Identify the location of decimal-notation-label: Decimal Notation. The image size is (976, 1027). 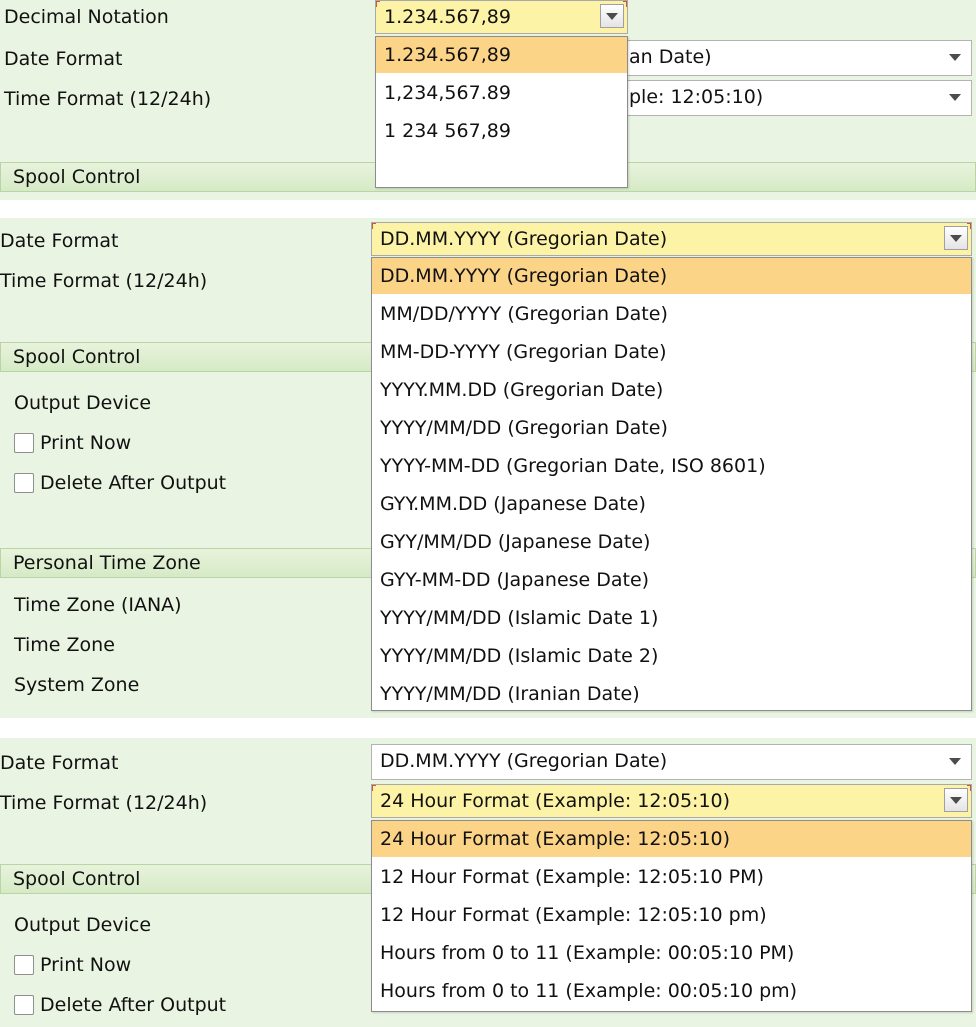
(86, 17).